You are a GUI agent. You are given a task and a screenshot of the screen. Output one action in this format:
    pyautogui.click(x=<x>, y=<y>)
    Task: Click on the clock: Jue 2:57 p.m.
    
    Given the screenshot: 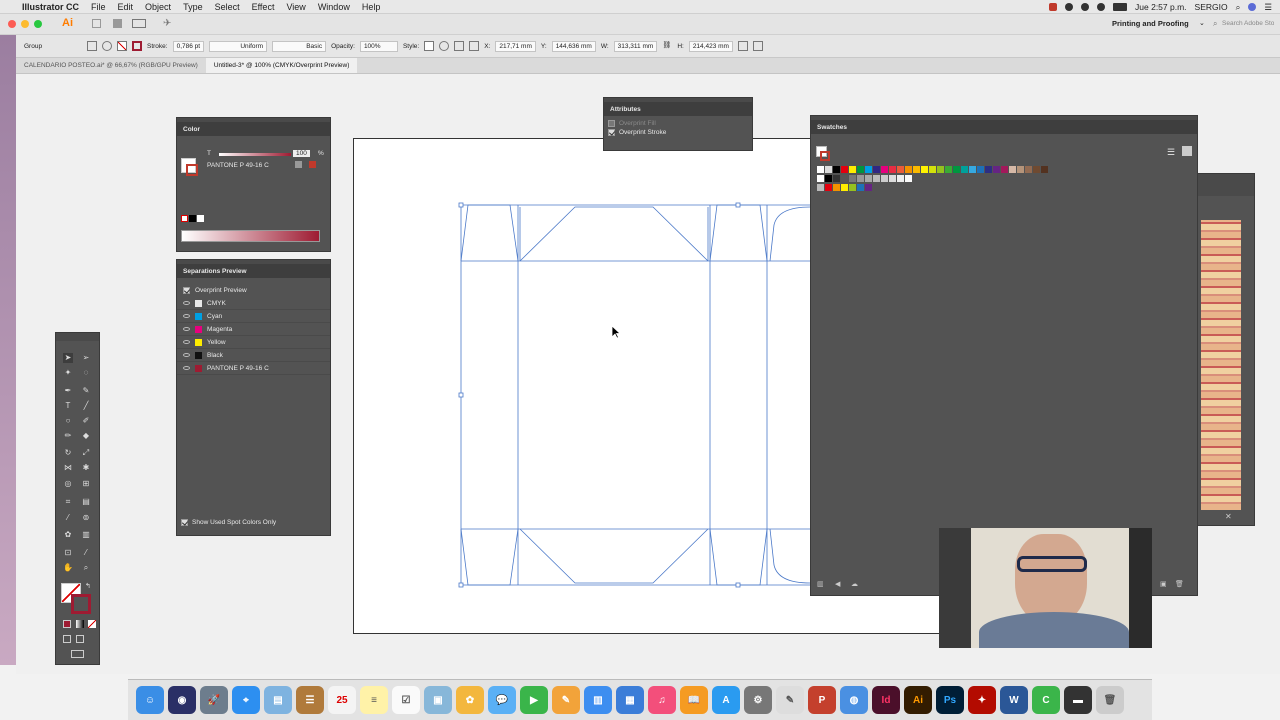 What is the action you would take?
    pyautogui.click(x=1161, y=7)
    